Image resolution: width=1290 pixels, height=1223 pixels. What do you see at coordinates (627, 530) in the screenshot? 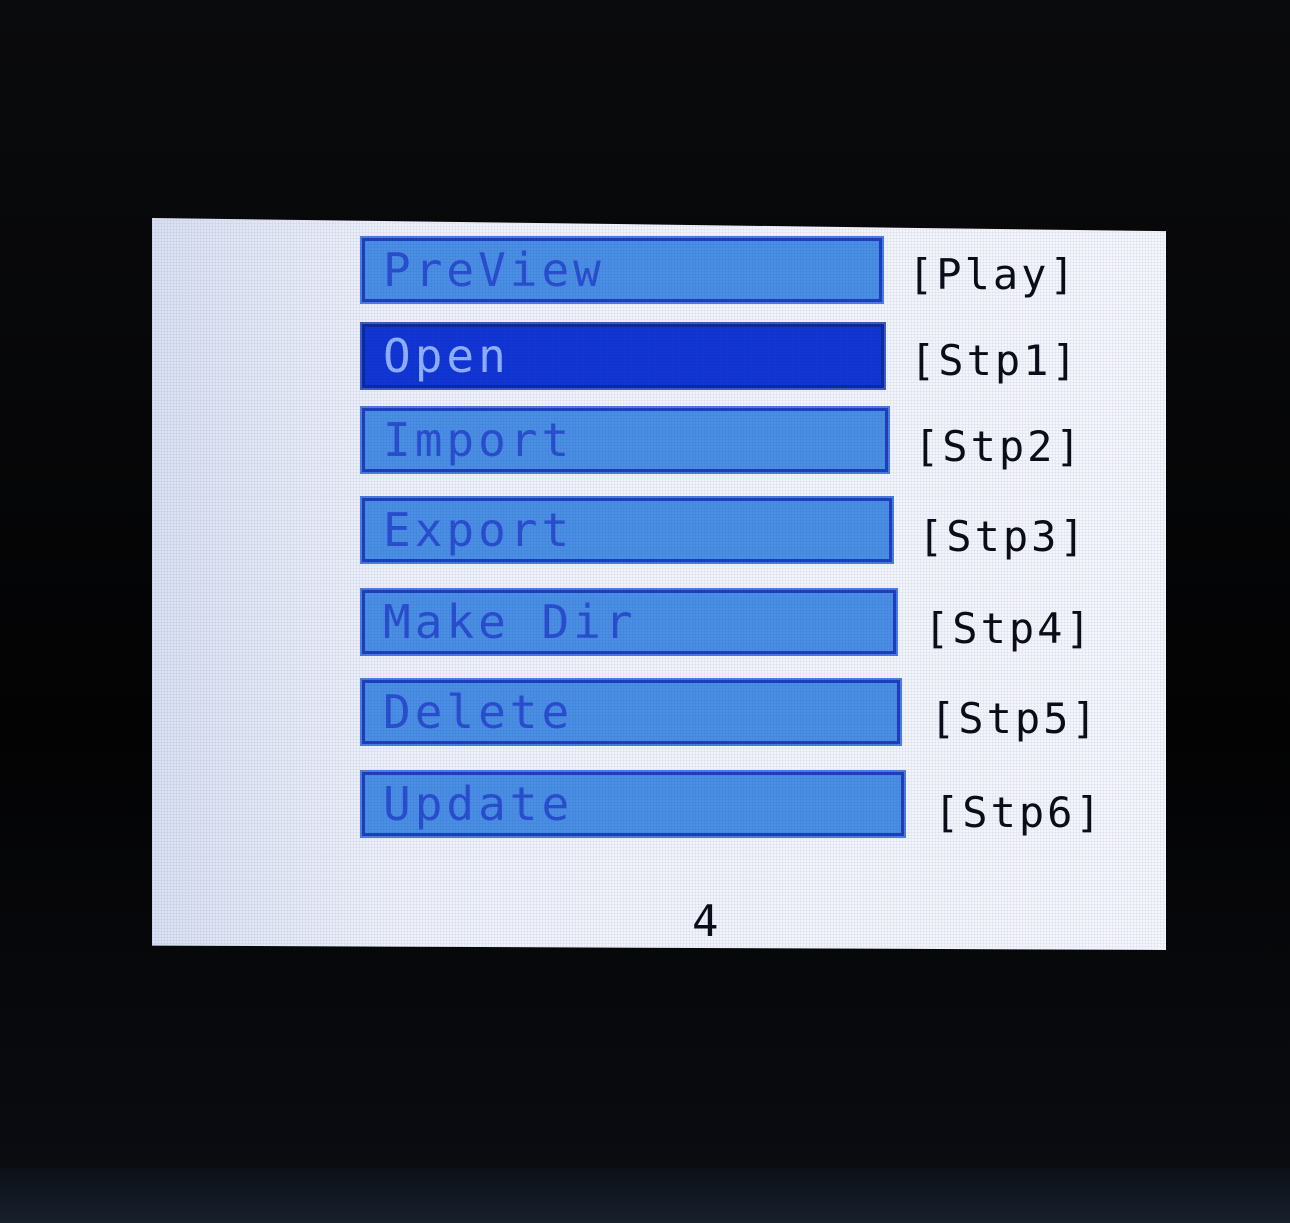
I see `menu-item-export: Export` at bounding box center [627, 530].